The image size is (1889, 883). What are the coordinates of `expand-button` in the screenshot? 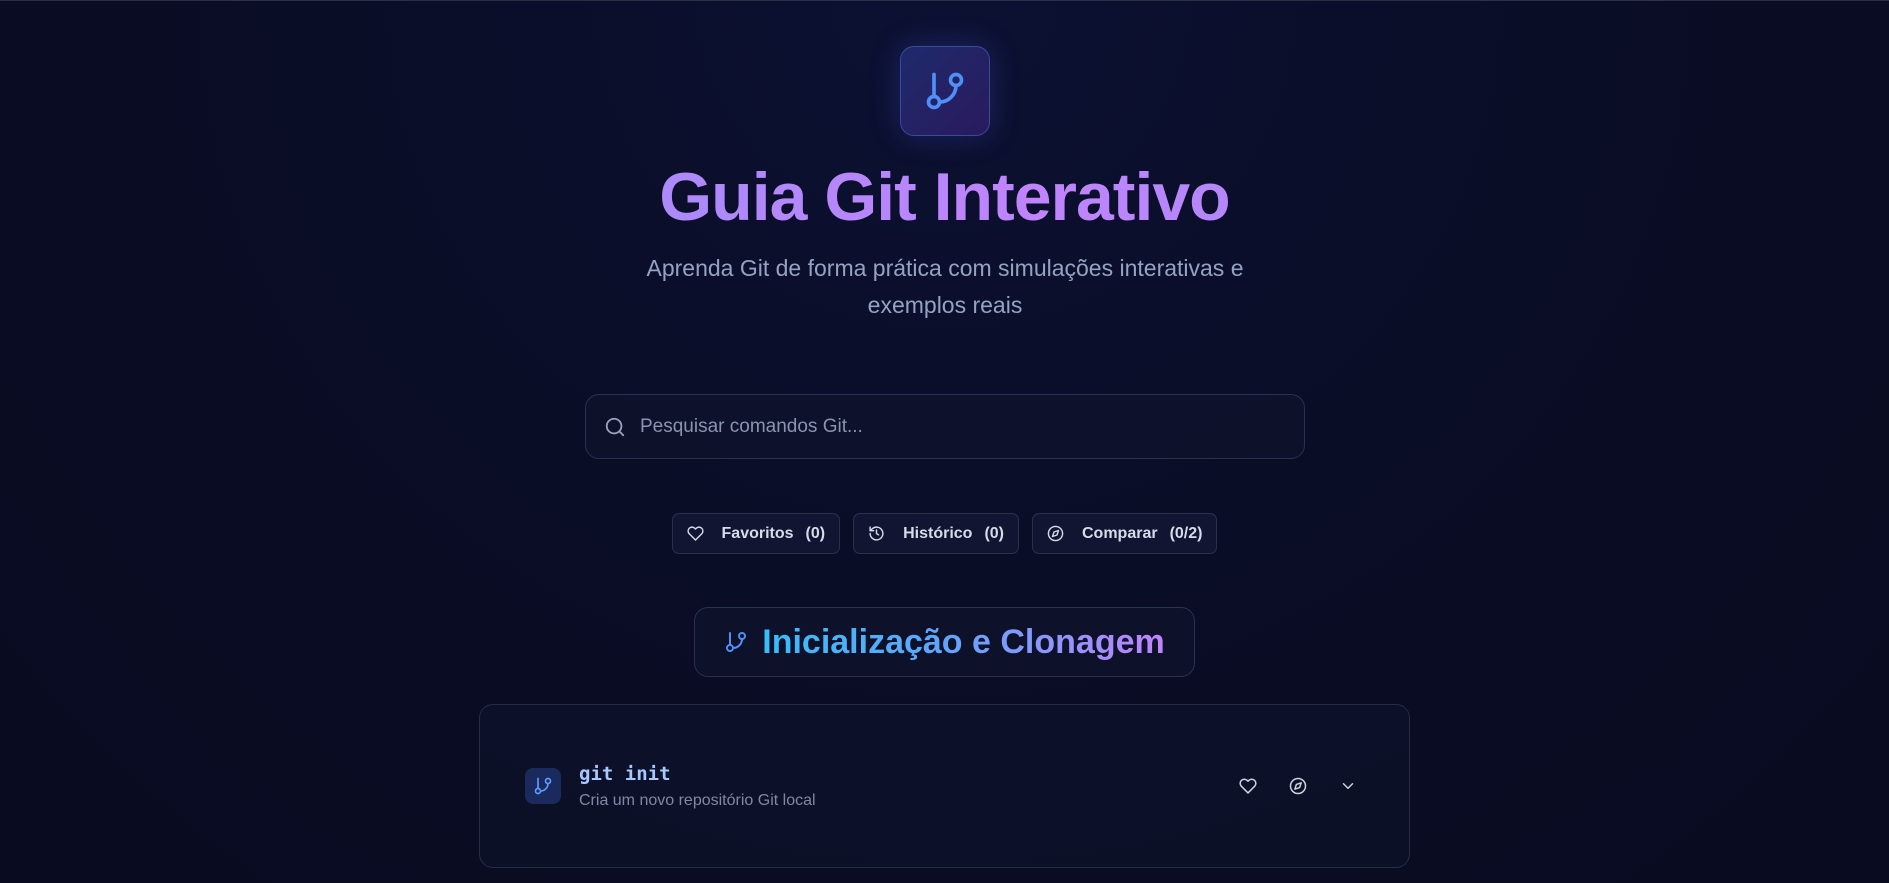 It's located at (1348, 786).